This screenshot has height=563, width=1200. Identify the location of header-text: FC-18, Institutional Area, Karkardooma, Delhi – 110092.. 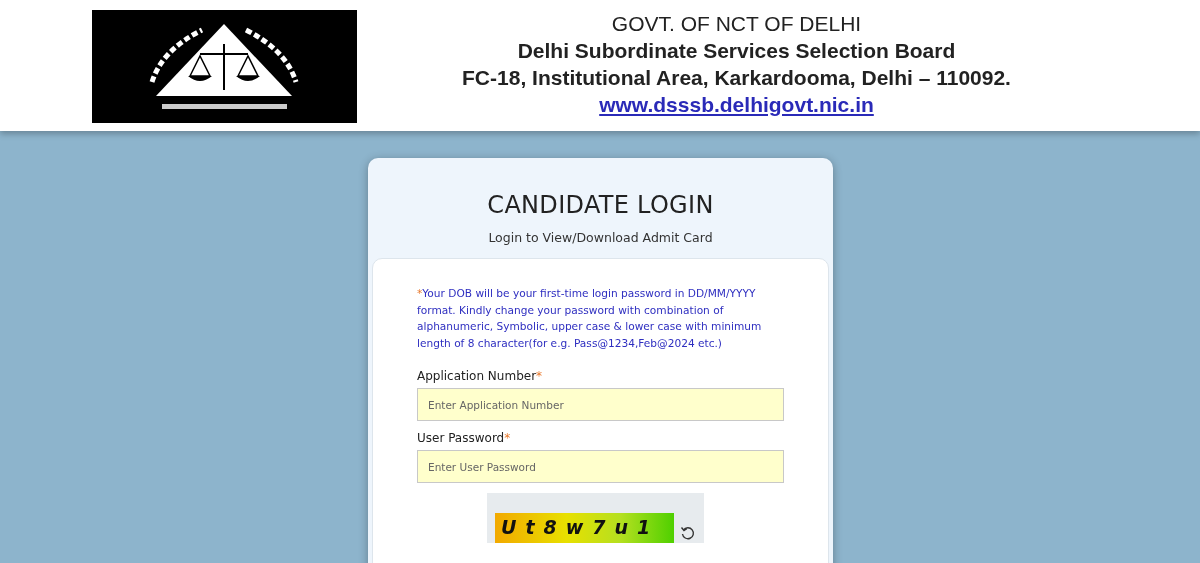
(736, 78).